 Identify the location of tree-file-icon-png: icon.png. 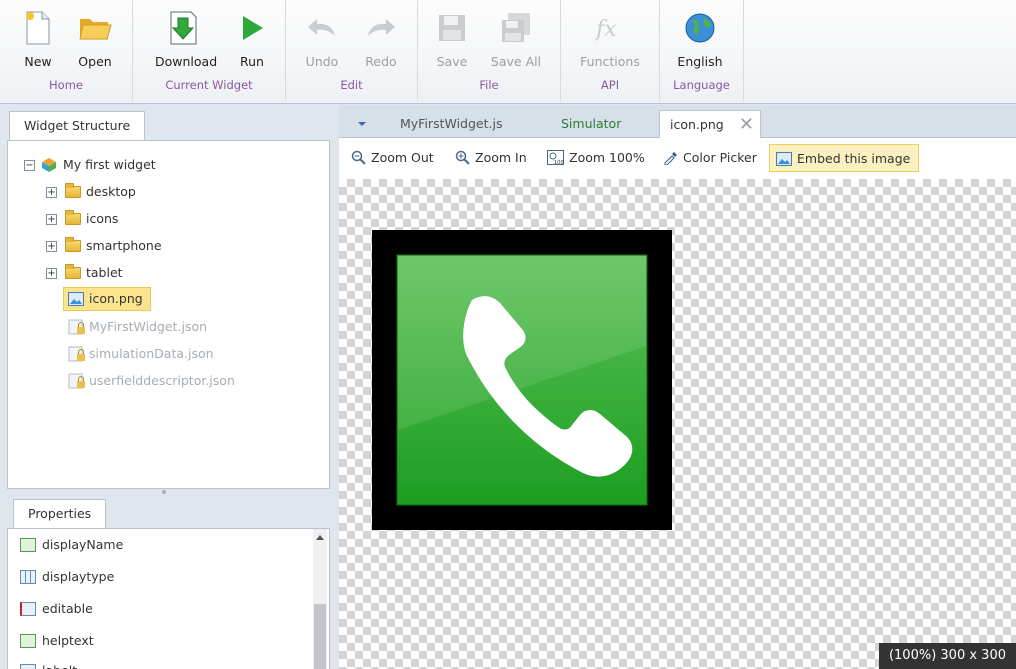
(107, 299).